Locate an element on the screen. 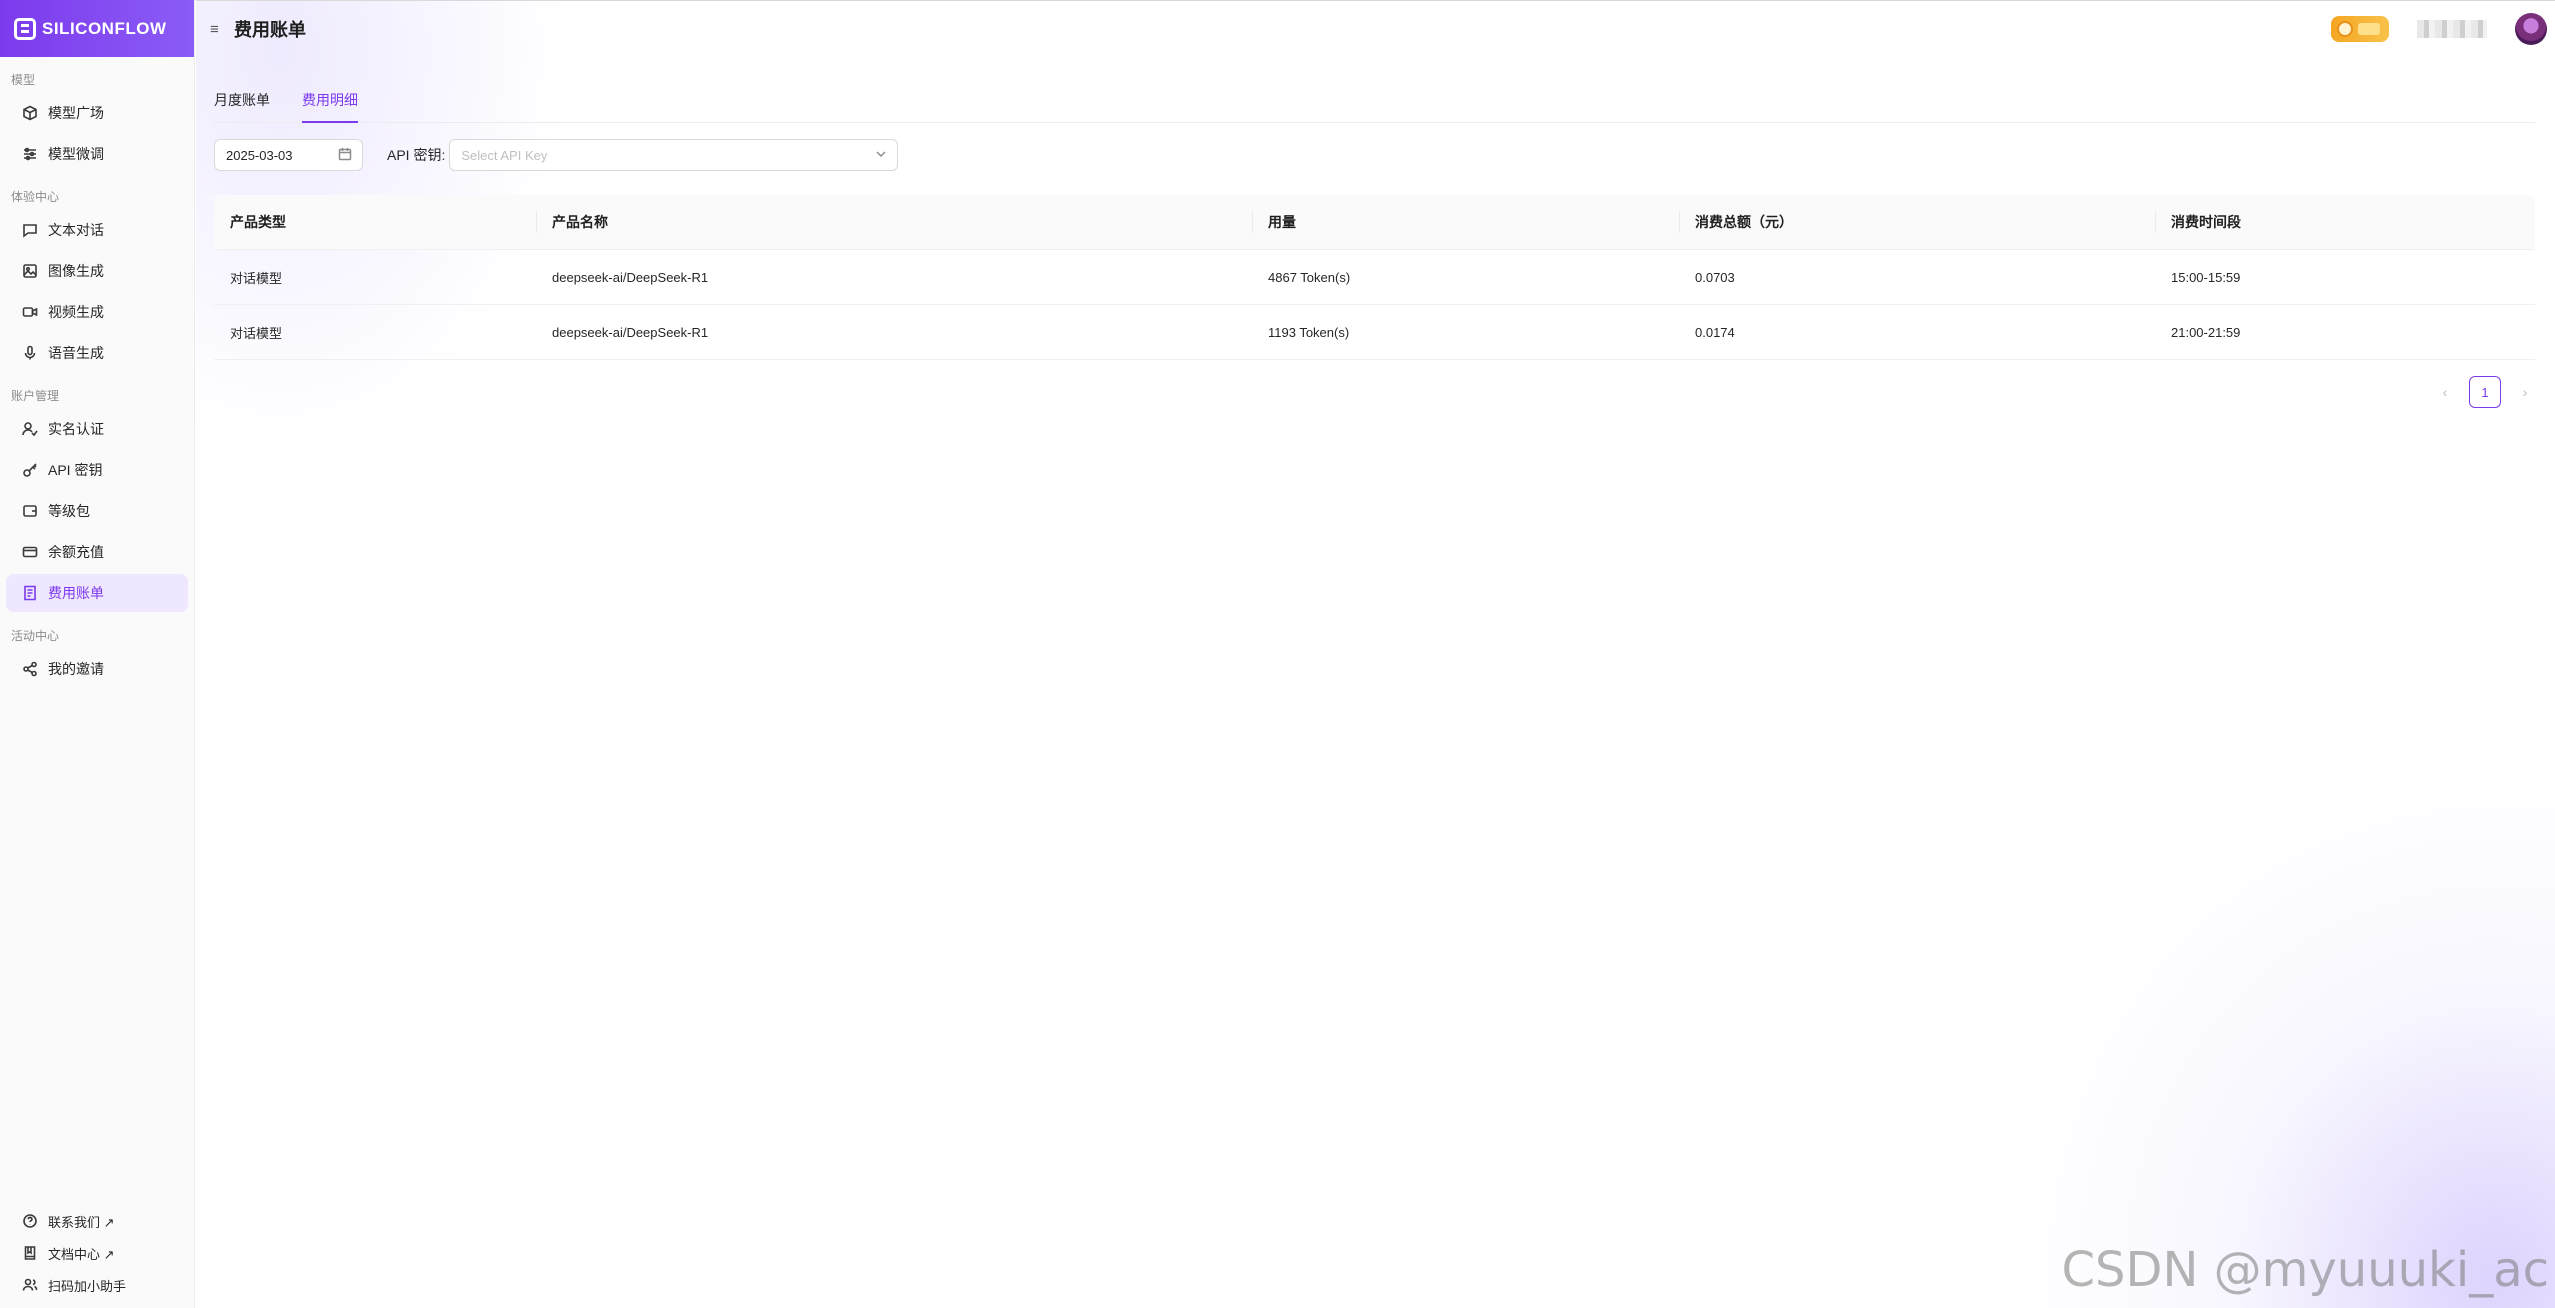  help-circle-icon is located at coordinates (30, 1221).